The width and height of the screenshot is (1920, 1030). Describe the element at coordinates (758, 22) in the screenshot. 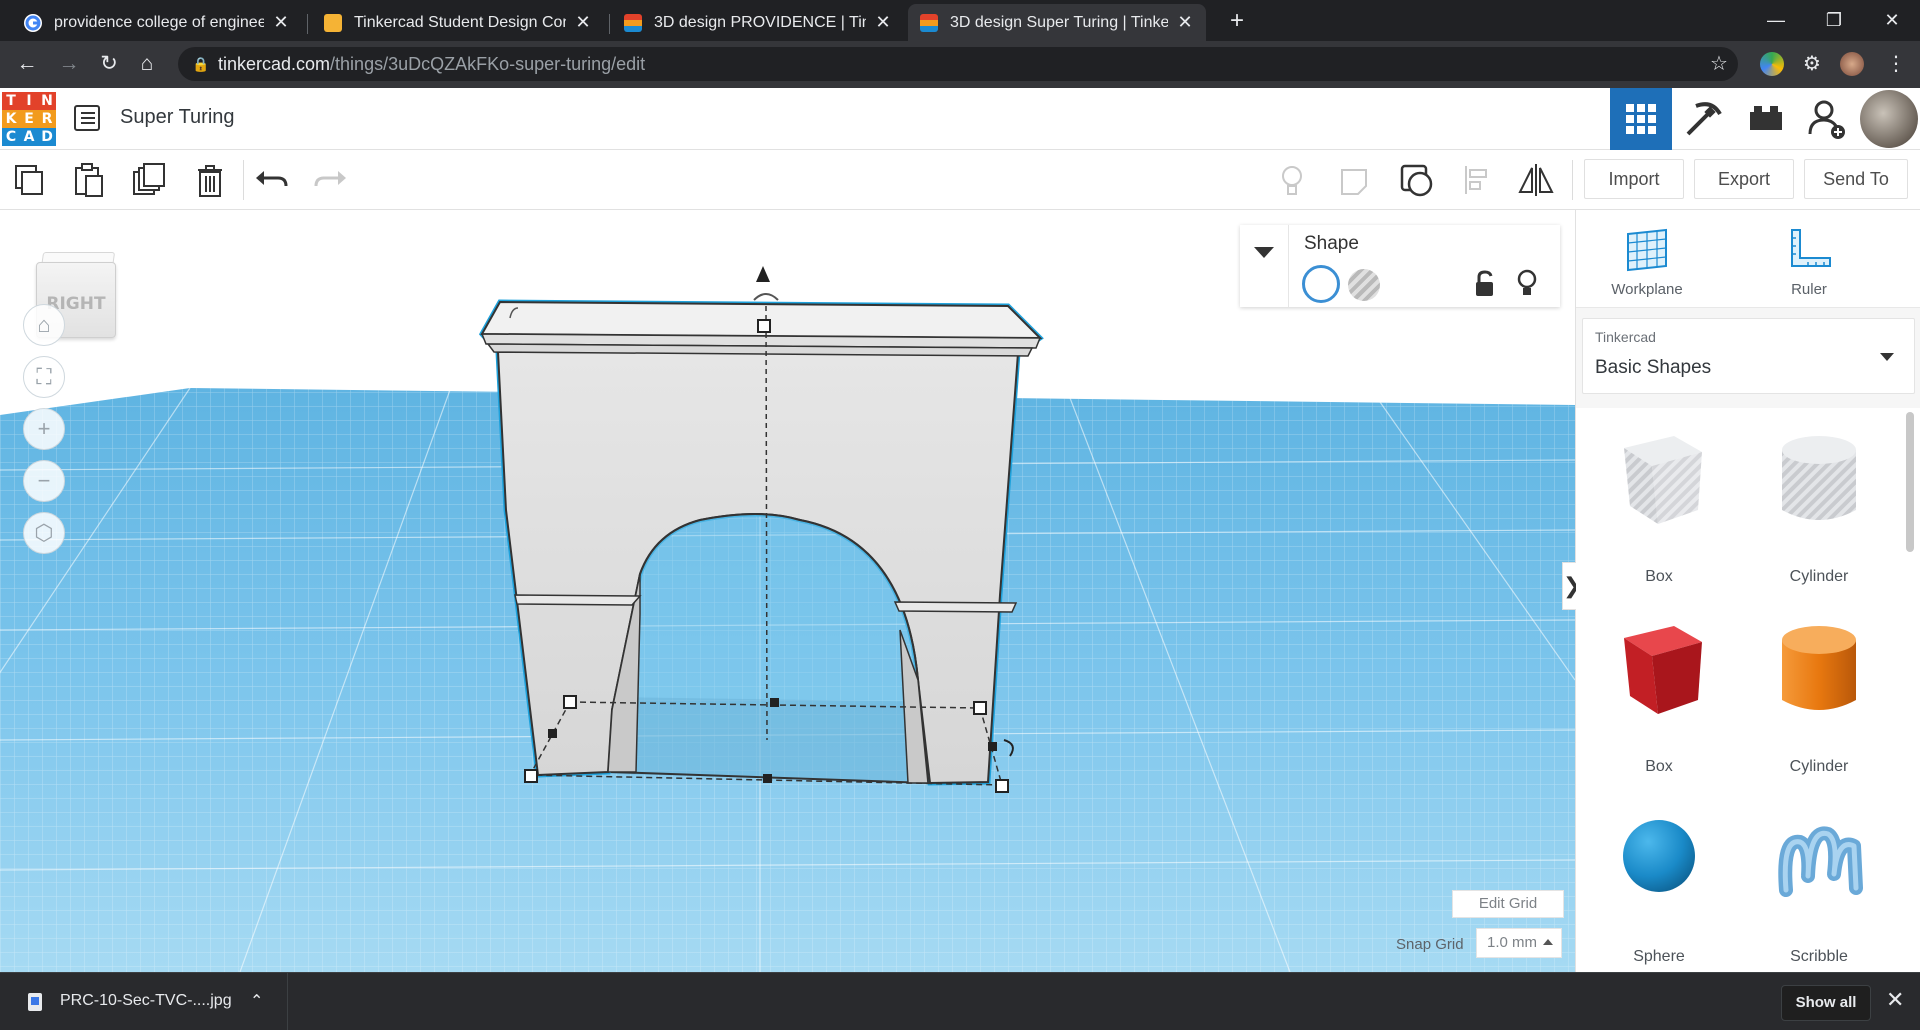

I see `browser-tab-3: 3D design PROVIDENCE | Tinkerc ✕` at that location.